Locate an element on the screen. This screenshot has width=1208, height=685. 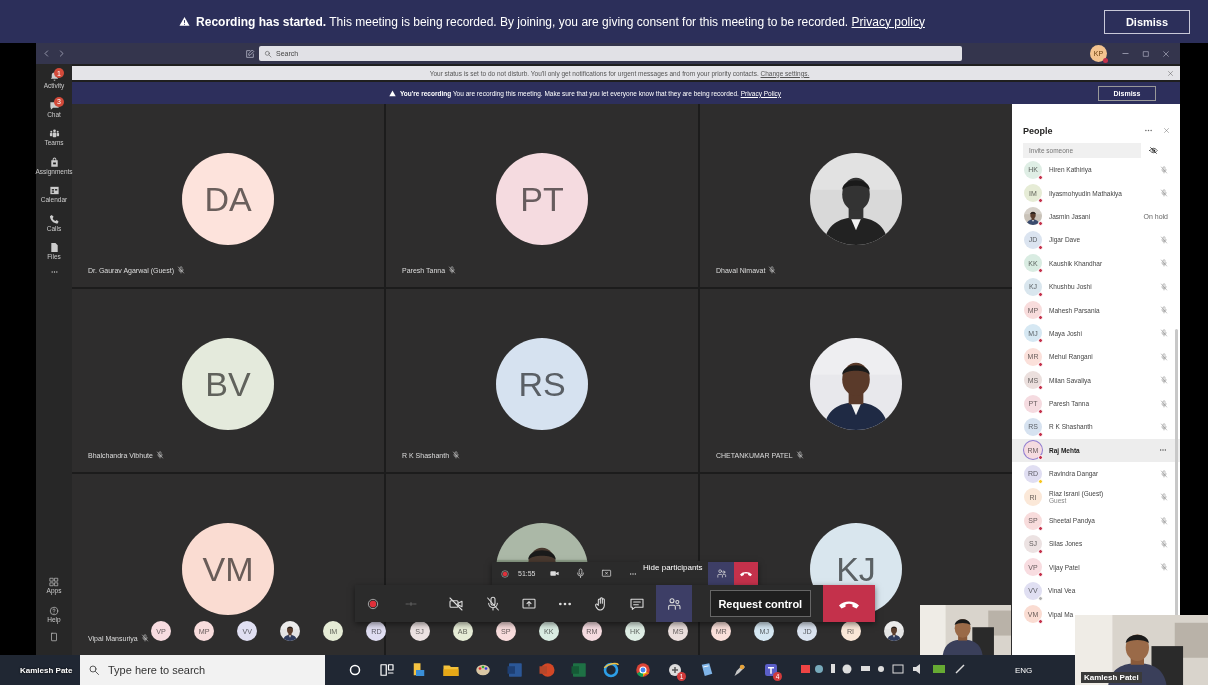
avatar: DA is located at coordinates (228, 199).